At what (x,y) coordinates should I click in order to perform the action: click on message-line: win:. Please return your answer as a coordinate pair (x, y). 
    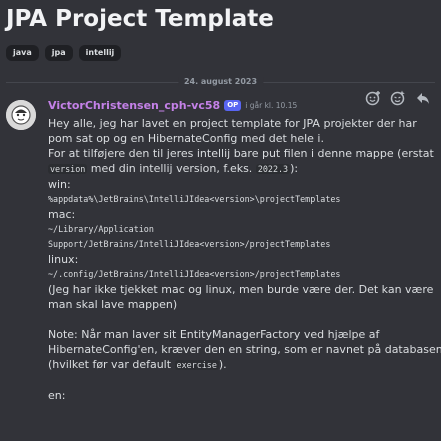
    Looking at the image, I should click on (59, 184).